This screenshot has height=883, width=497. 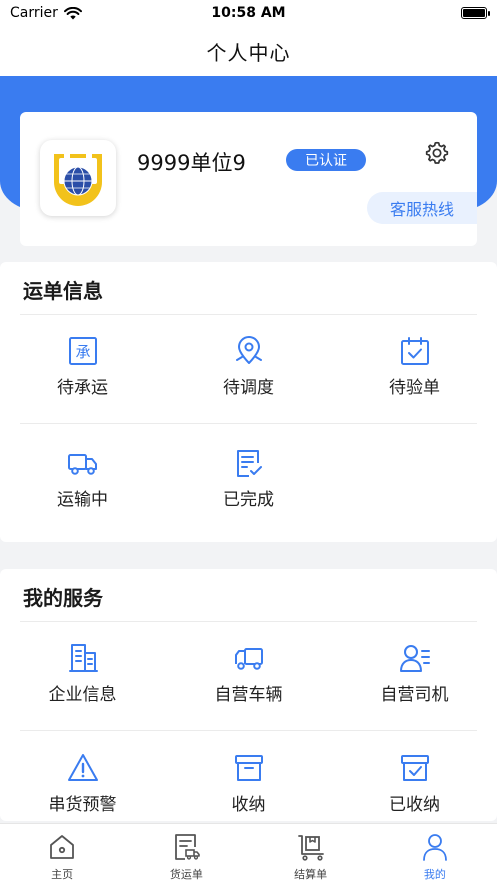 What do you see at coordinates (82, 388) in the screenshot?
I see `waybill-item-label: 待承运` at bounding box center [82, 388].